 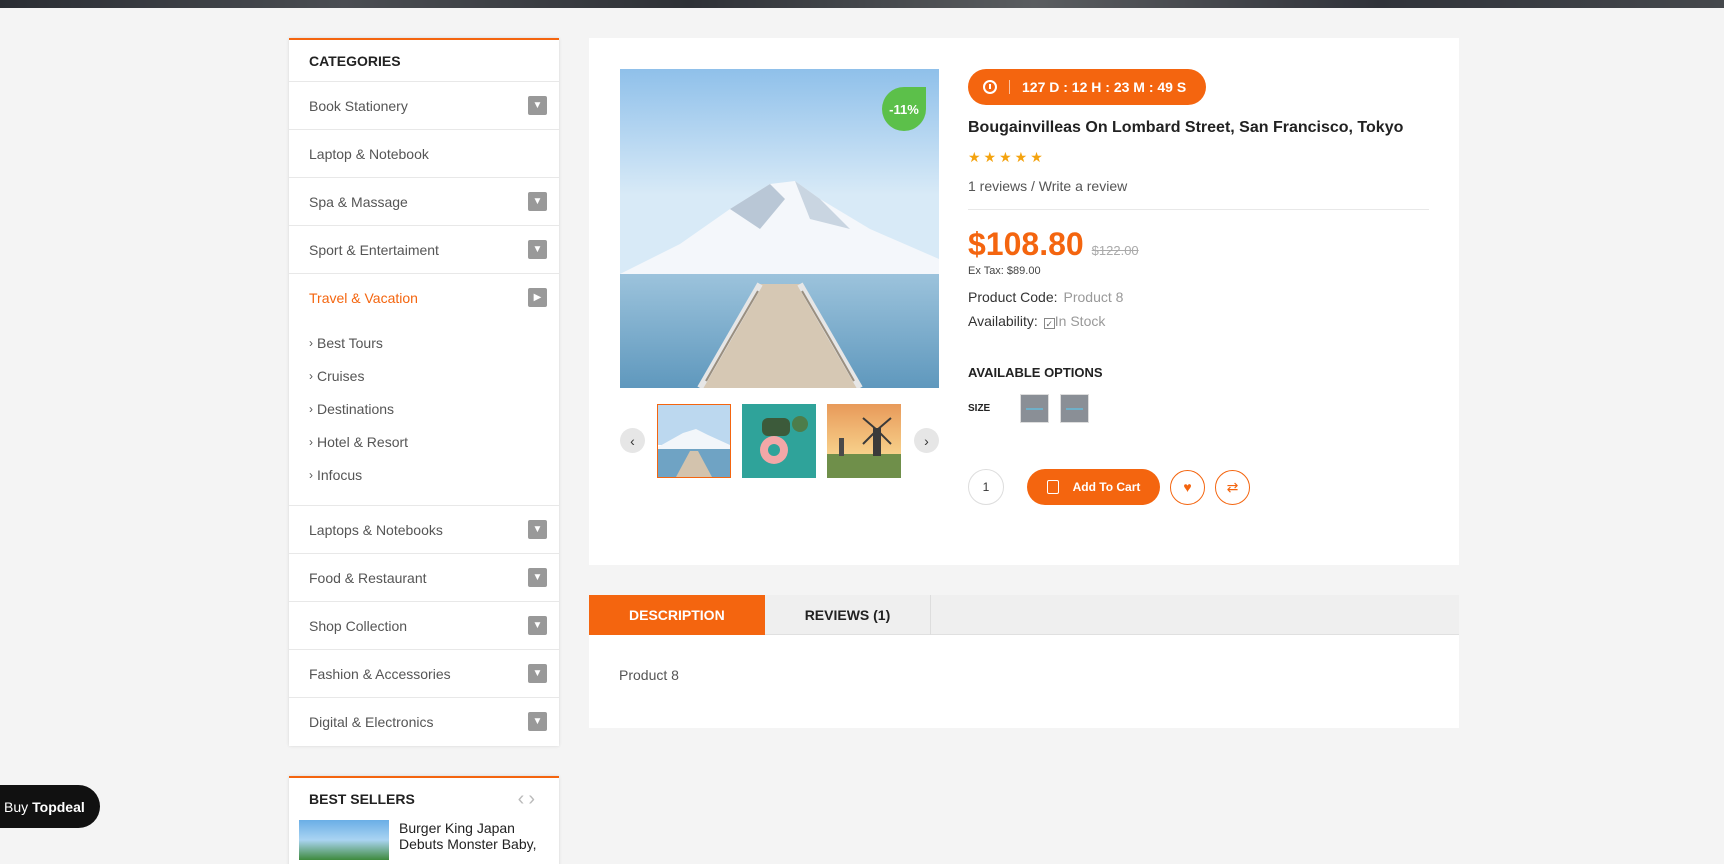 I want to click on check-icon: ✓, so click(x=1049, y=323).